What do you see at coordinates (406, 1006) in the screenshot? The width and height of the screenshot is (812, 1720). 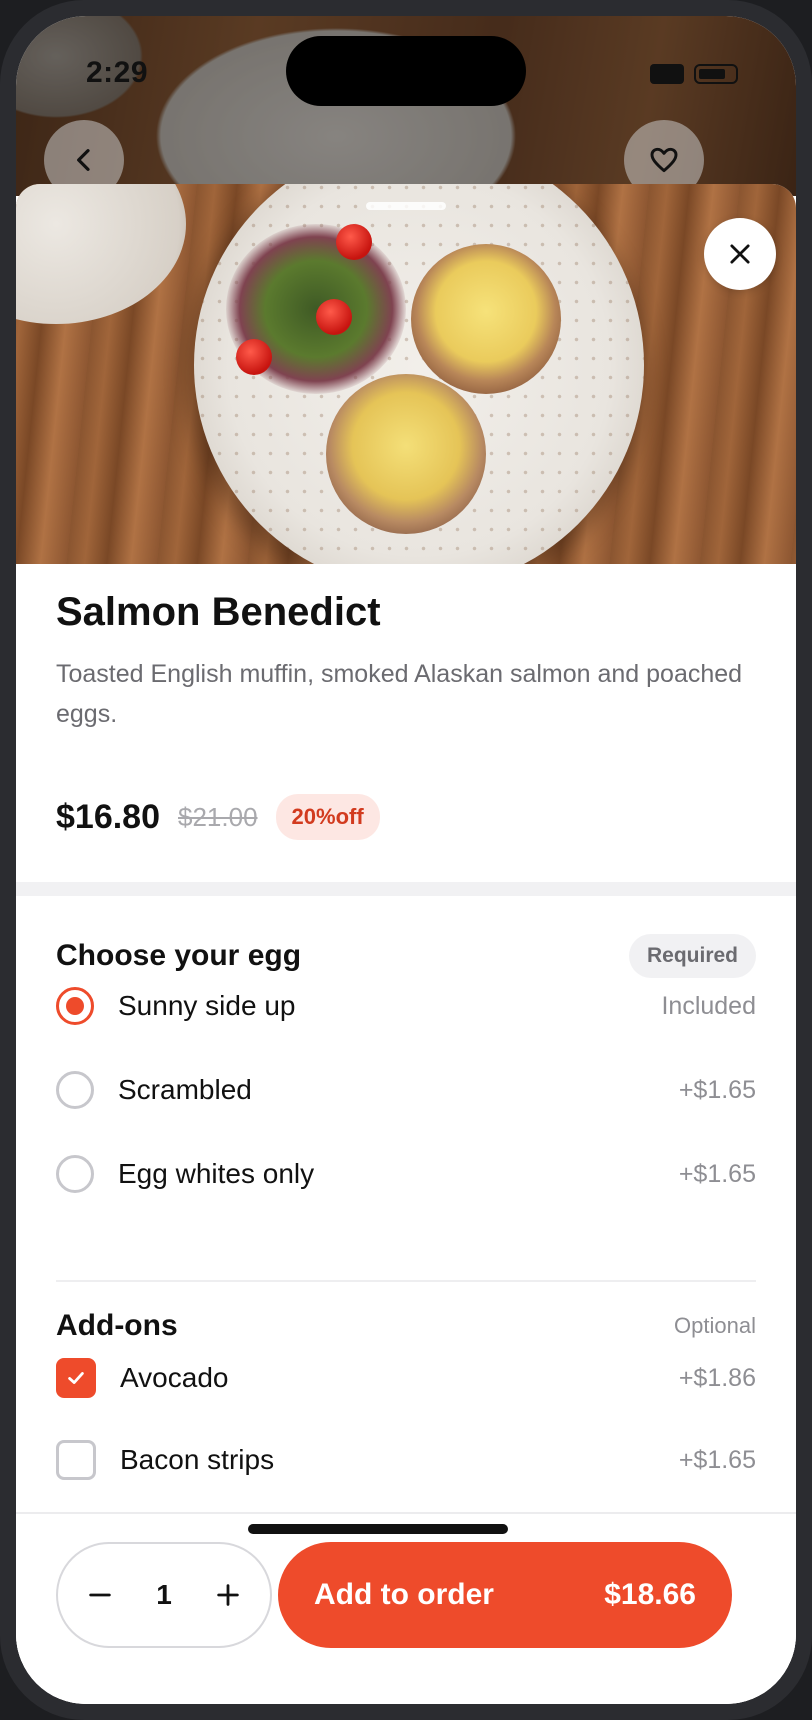 I see `egg-option-sunny: Sunny side up Included` at bounding box center [406, 1006].